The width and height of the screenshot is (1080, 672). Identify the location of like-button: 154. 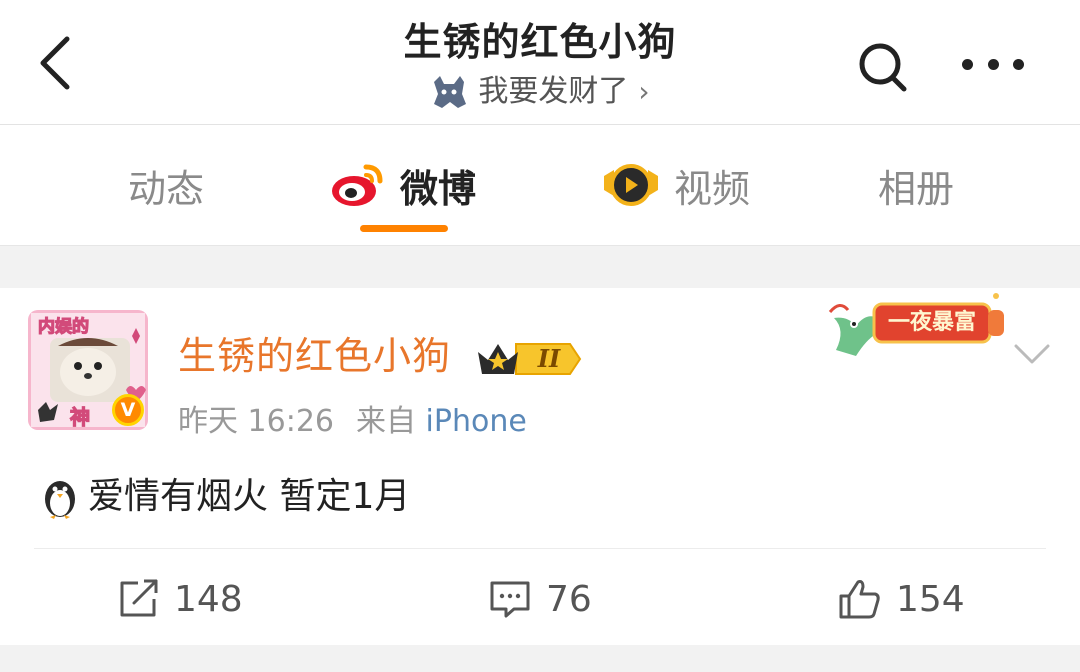
(901, 599).